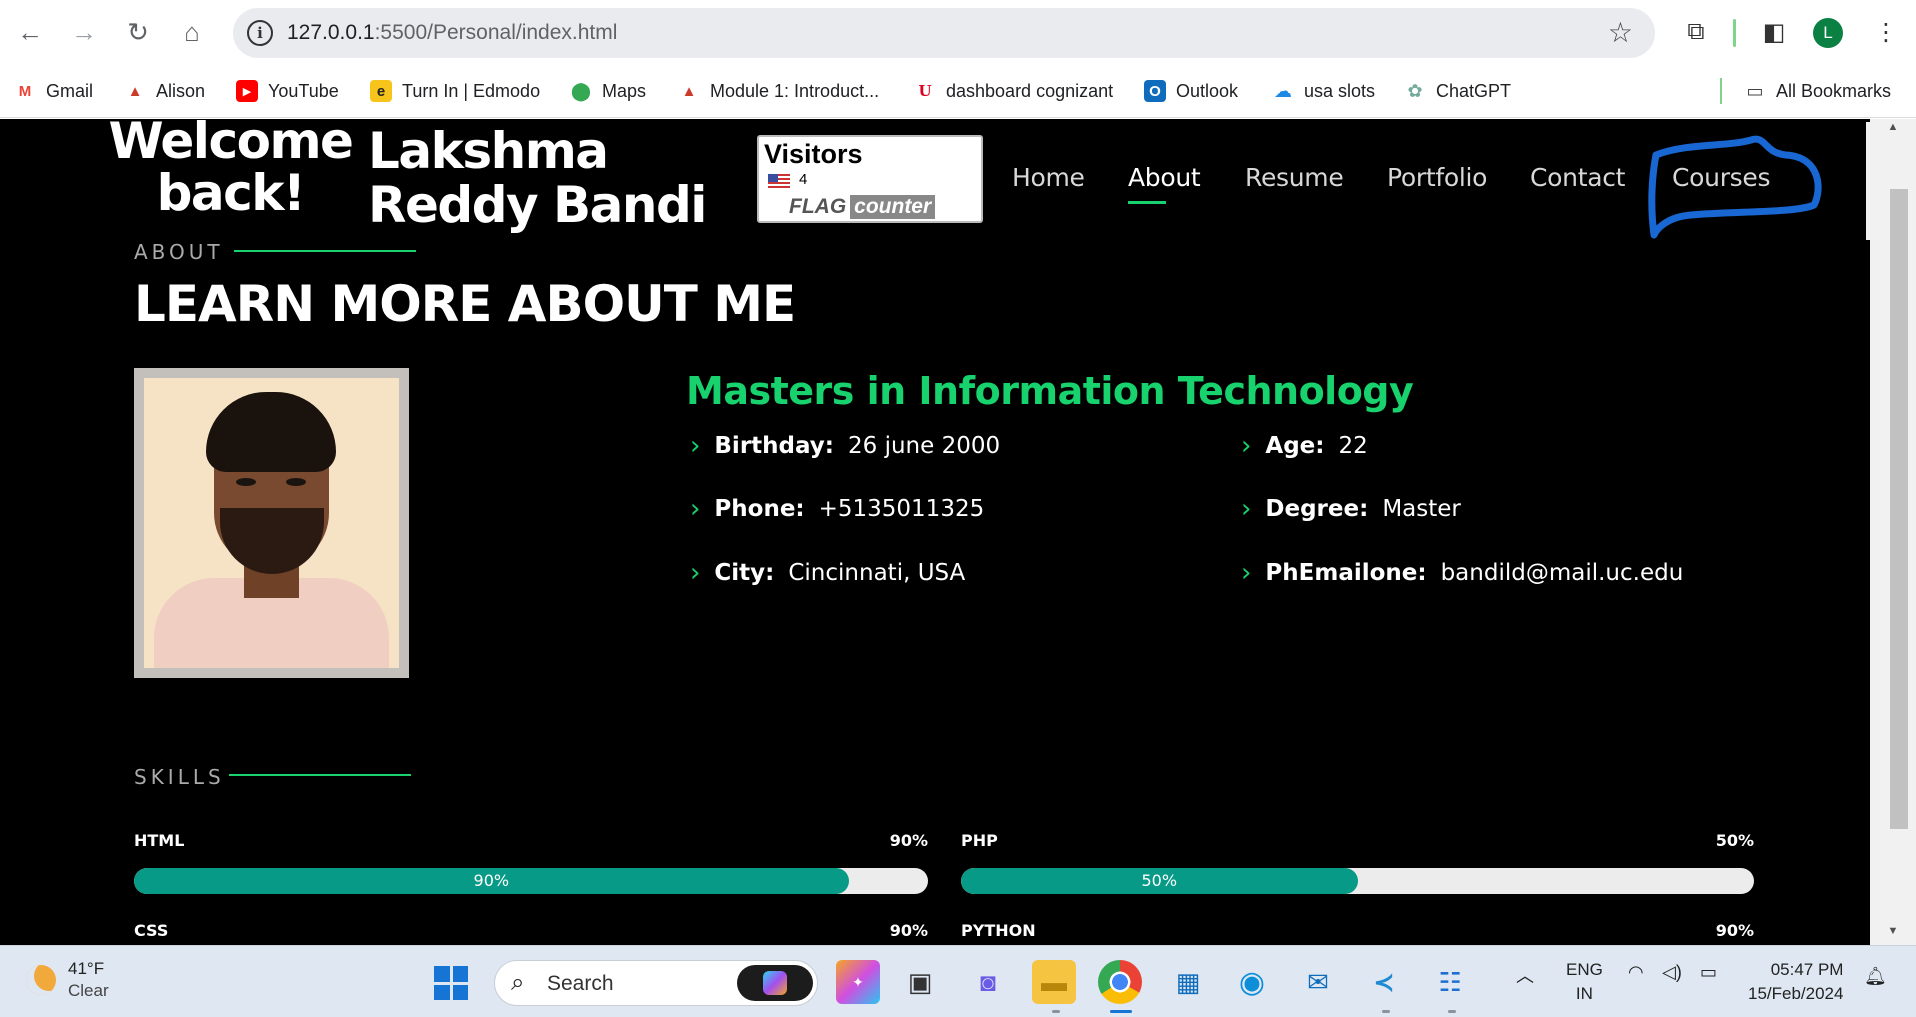  What do you see at coordinates (86, 968) in the screenshot?
I see `weather-temp: 41°F` at bounding box center [86, 968].